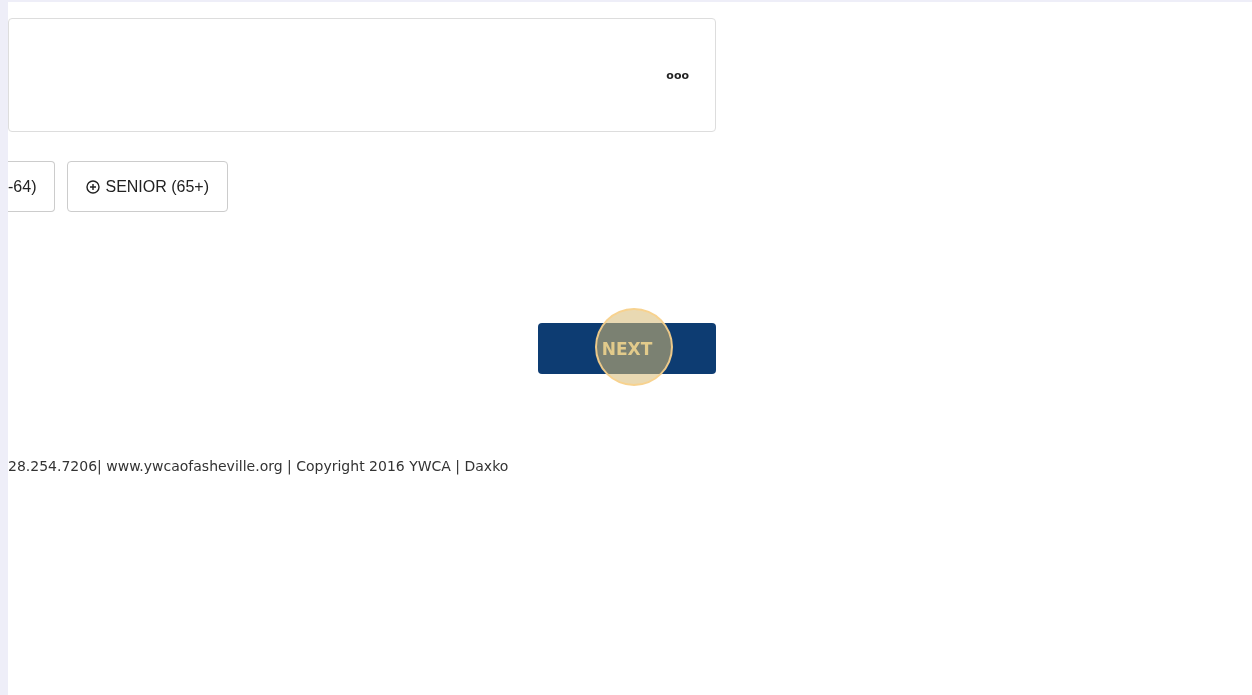 The image size is (1252, 695). Describe the element at coordinates (677, 75) in the screenshot. I see `more-menu-dots: ooo` at that location.